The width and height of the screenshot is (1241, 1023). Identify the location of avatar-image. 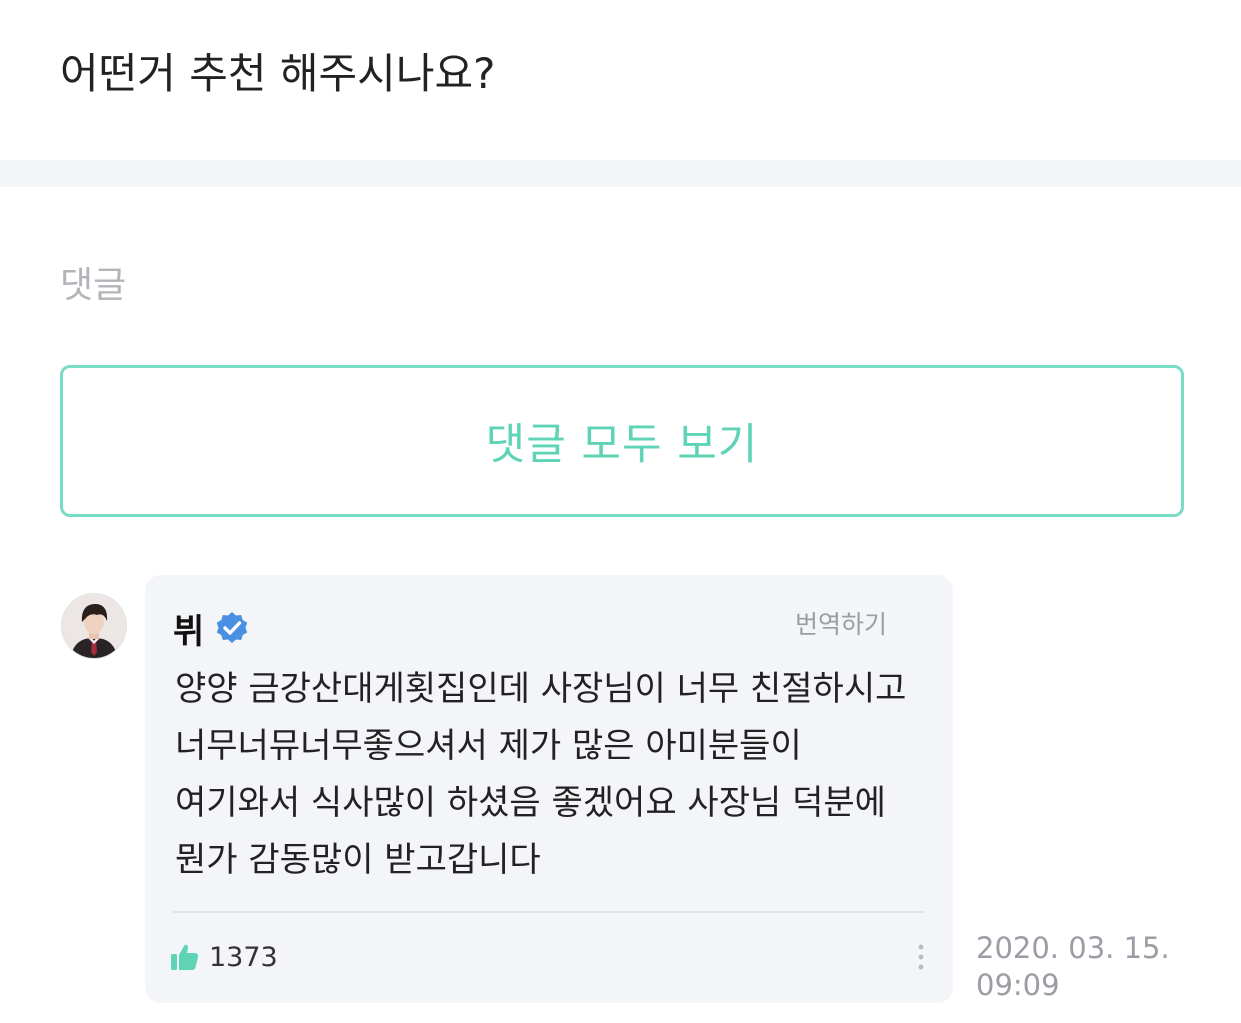
(94, 626).